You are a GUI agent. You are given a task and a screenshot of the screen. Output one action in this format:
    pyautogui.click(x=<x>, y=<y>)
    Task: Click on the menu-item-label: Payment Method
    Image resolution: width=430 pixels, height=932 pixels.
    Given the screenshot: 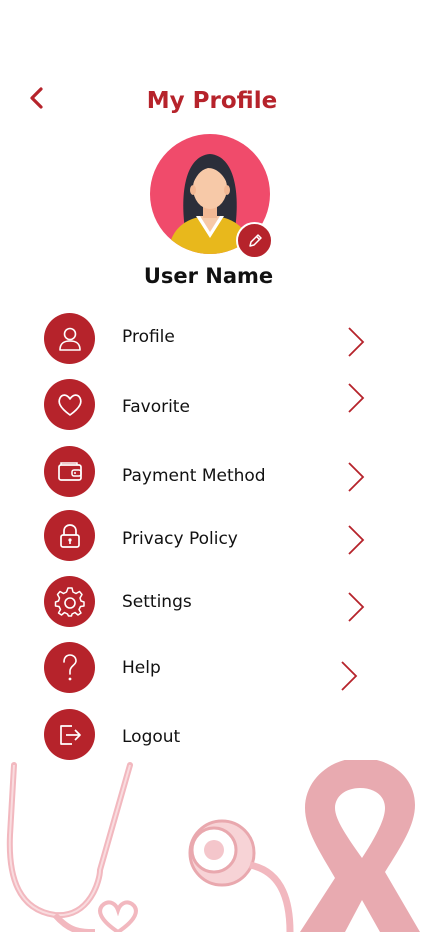 What is the action you would take?
    pyautogui.click(x=194, y=476)
    